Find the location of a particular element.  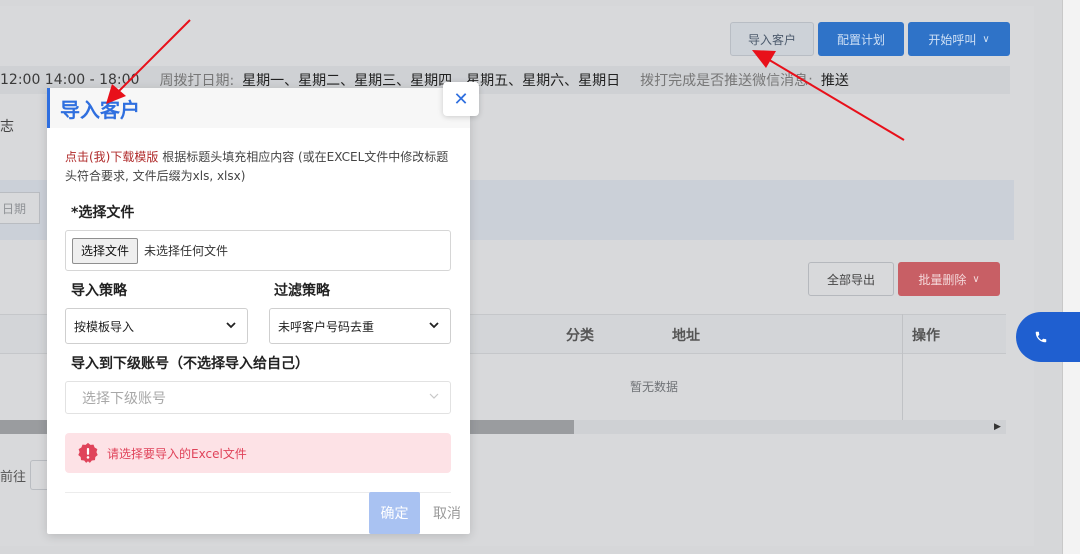

actions-column-divider is located at coordinates (902, 374).